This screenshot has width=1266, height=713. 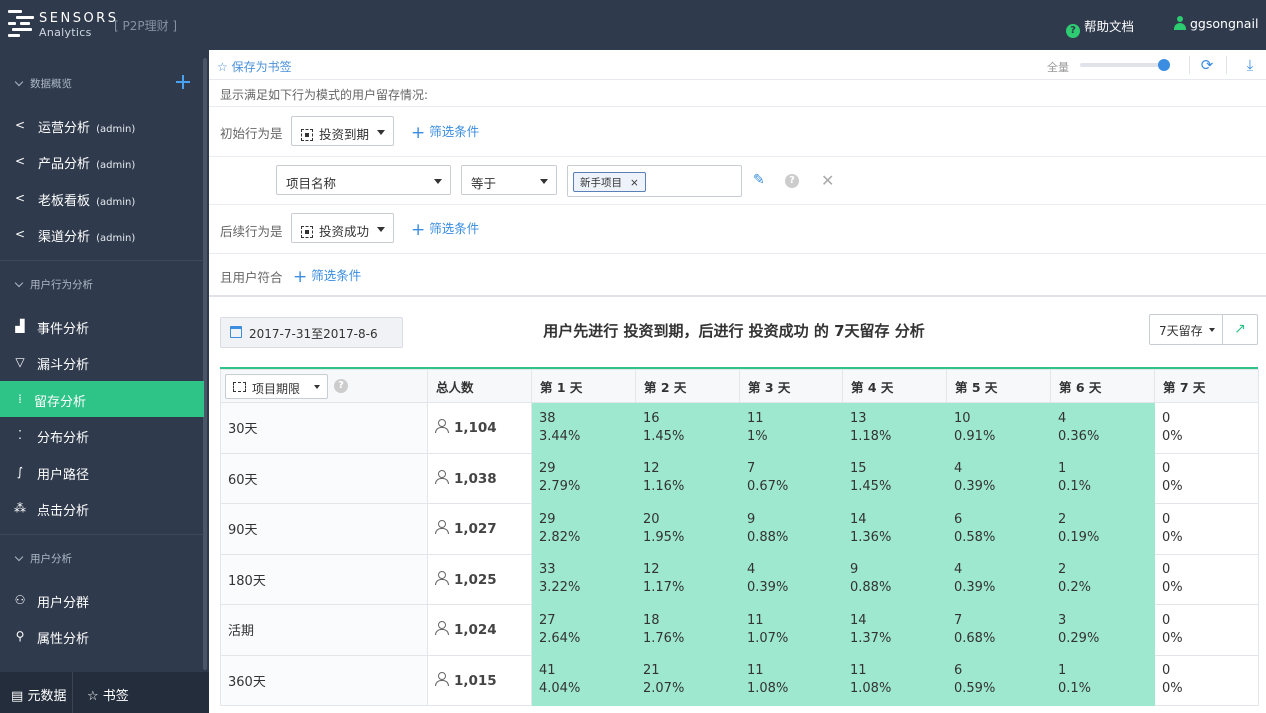 I want to click on total-cell: 1,024, so click(x=479, y=630).